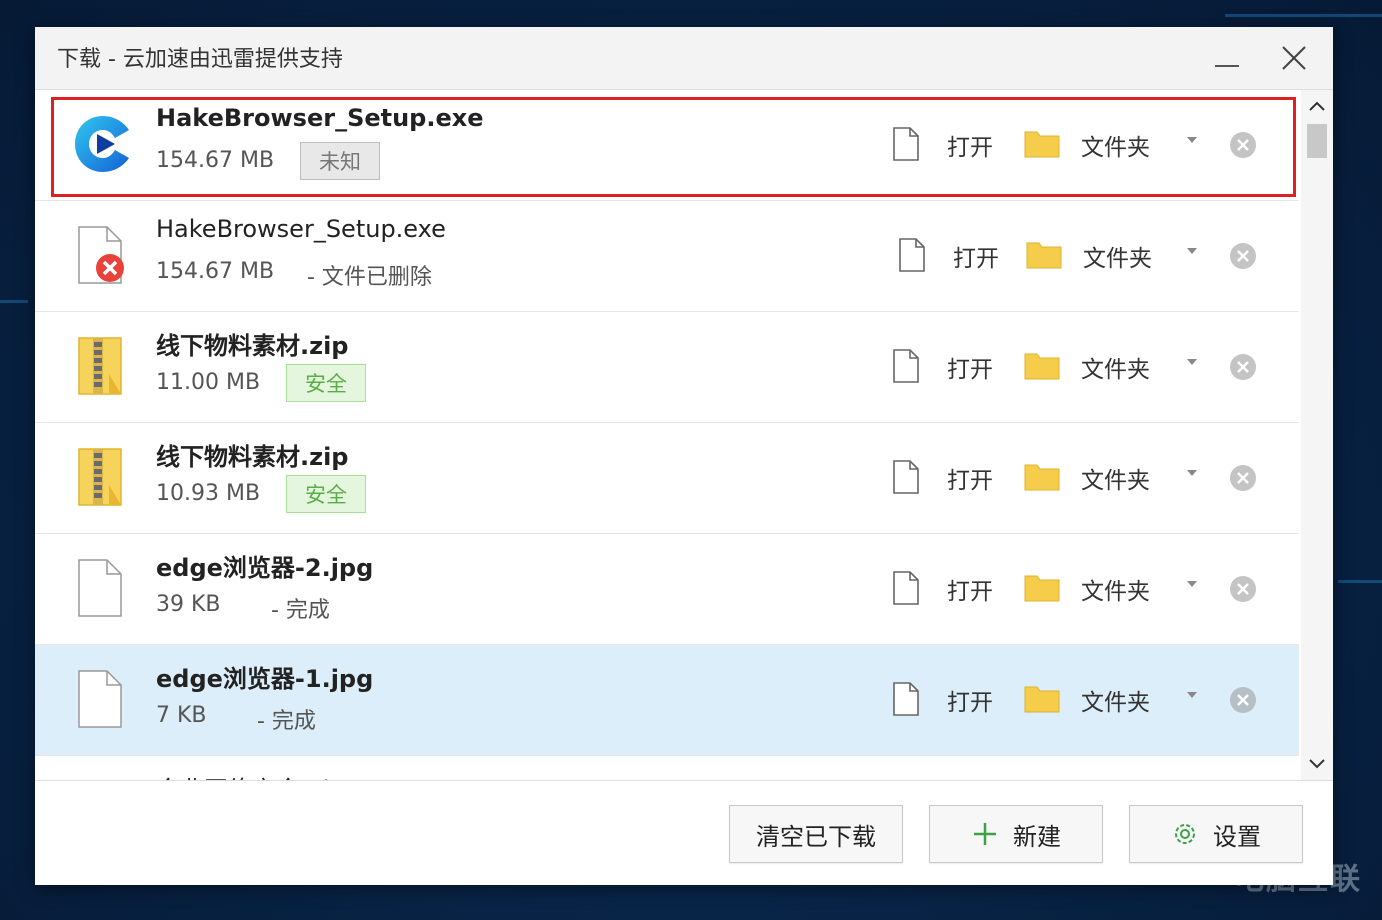 Image resolution: width=1382 pixels, height=920 pixels. I want to click on gear-icon, so click(1185, 834).